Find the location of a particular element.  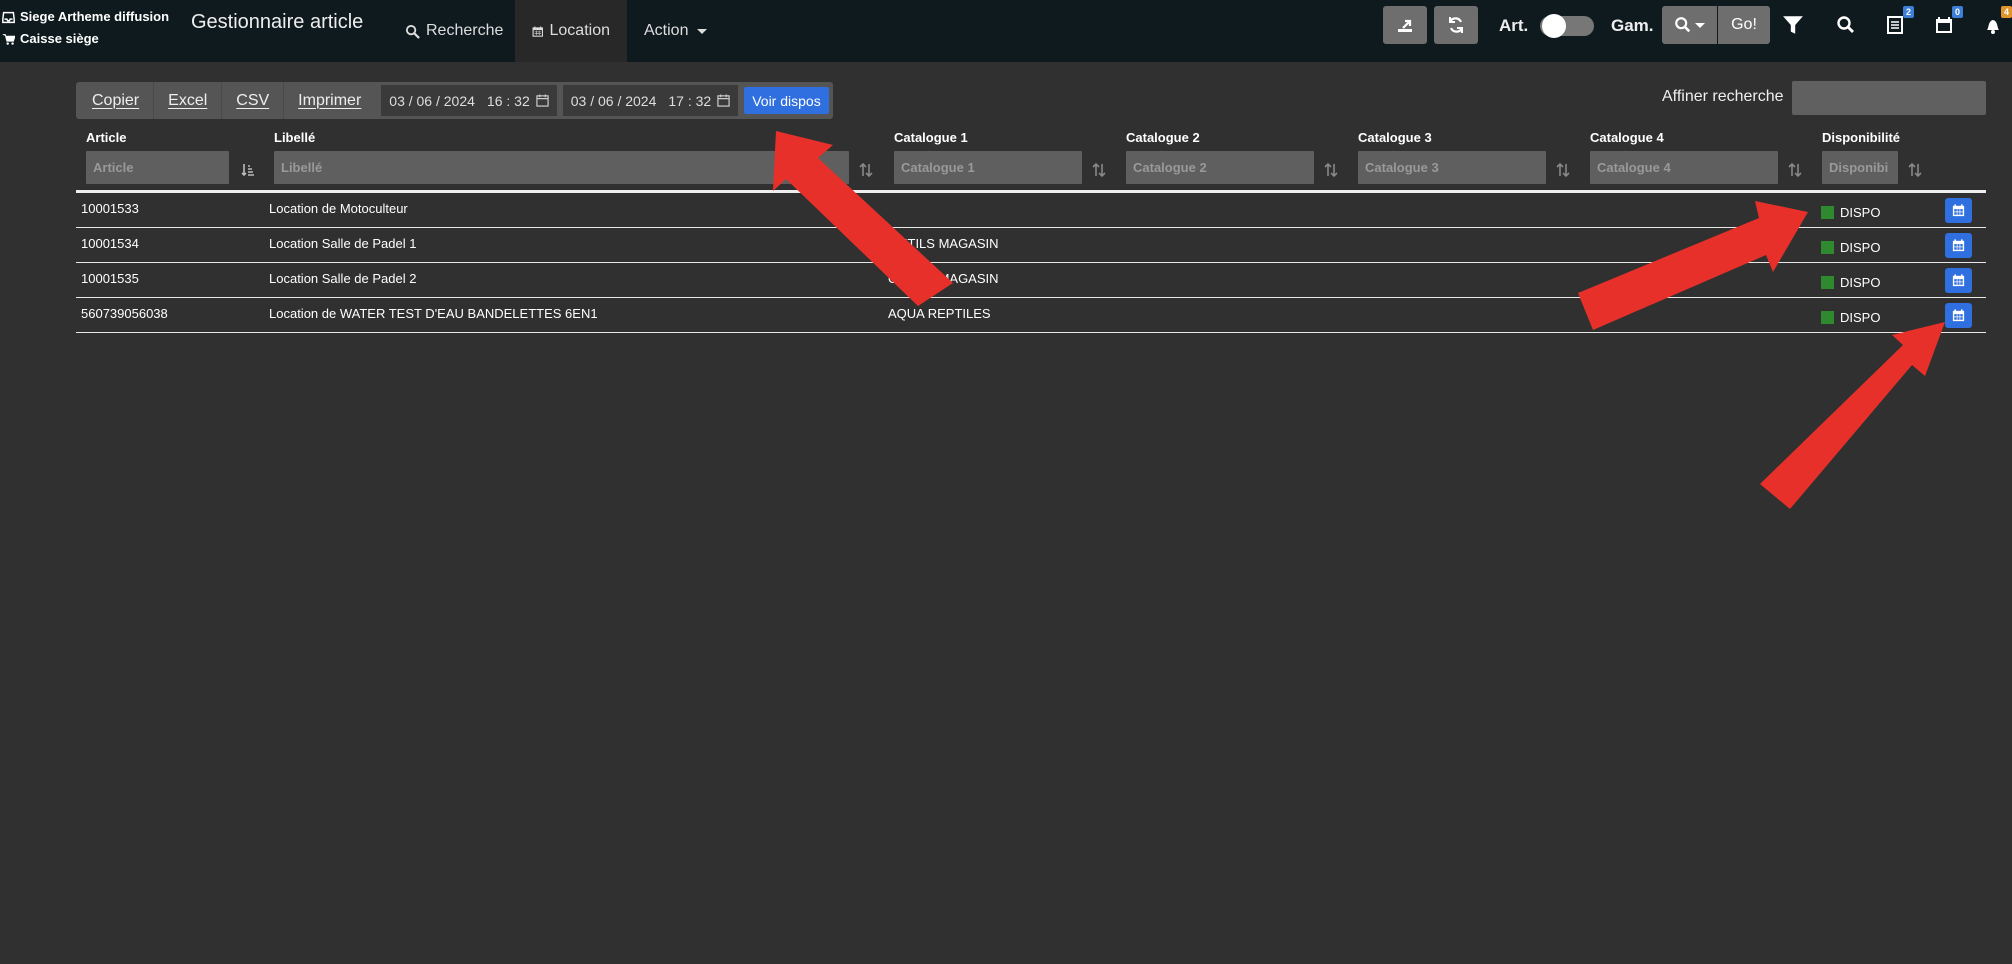

search-mode-dropdown is located at coordinates (1689, 25).